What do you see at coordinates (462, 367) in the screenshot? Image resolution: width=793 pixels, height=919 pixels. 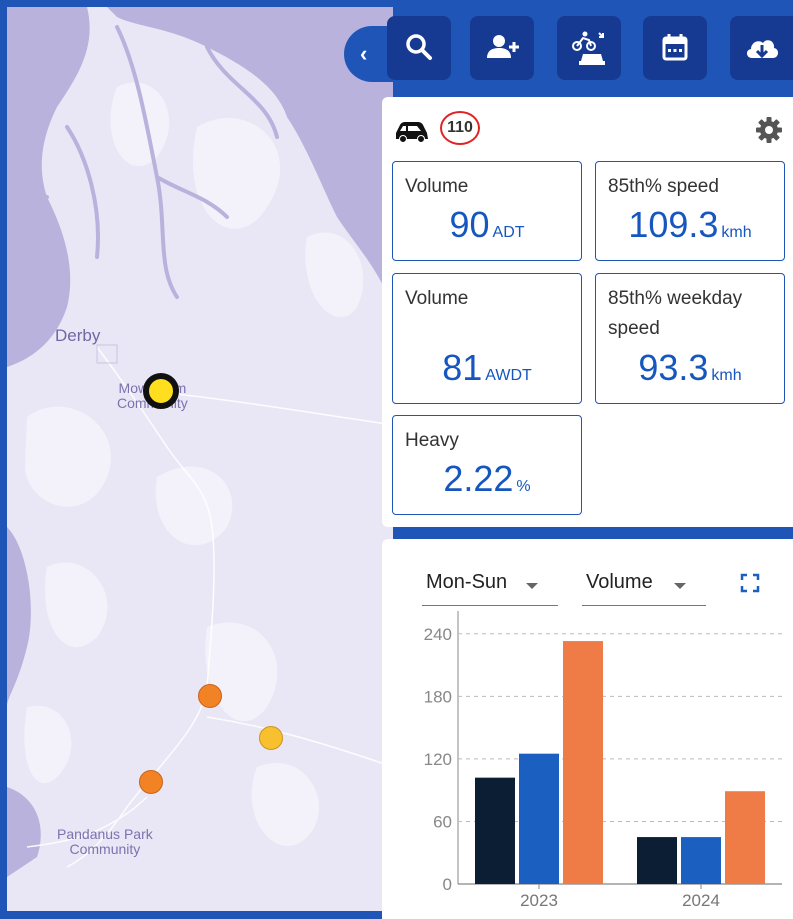 I see `stat-value: 81` at bounding box center [462, 367].